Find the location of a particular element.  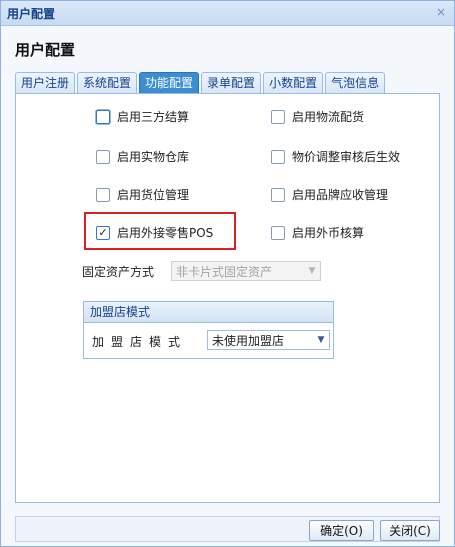

checkbox-label: 启用外接零售POS is located at coordinates (165, 233).